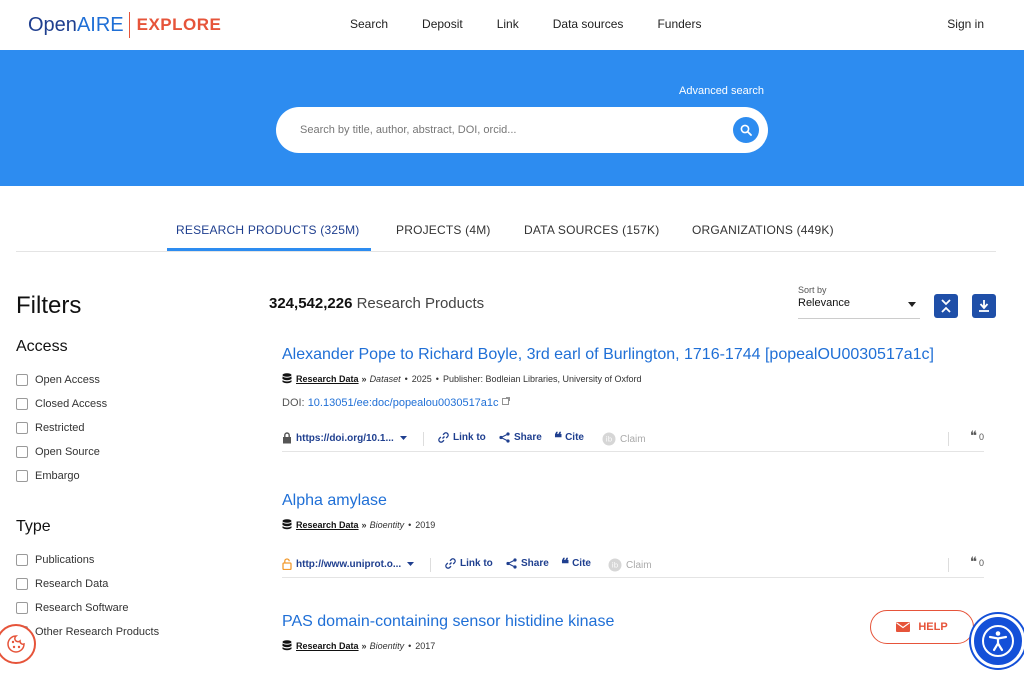 The height and width of the screenshot is (674, 1024). I want to click on nav-deposit: Deposit, so click(442, 24).